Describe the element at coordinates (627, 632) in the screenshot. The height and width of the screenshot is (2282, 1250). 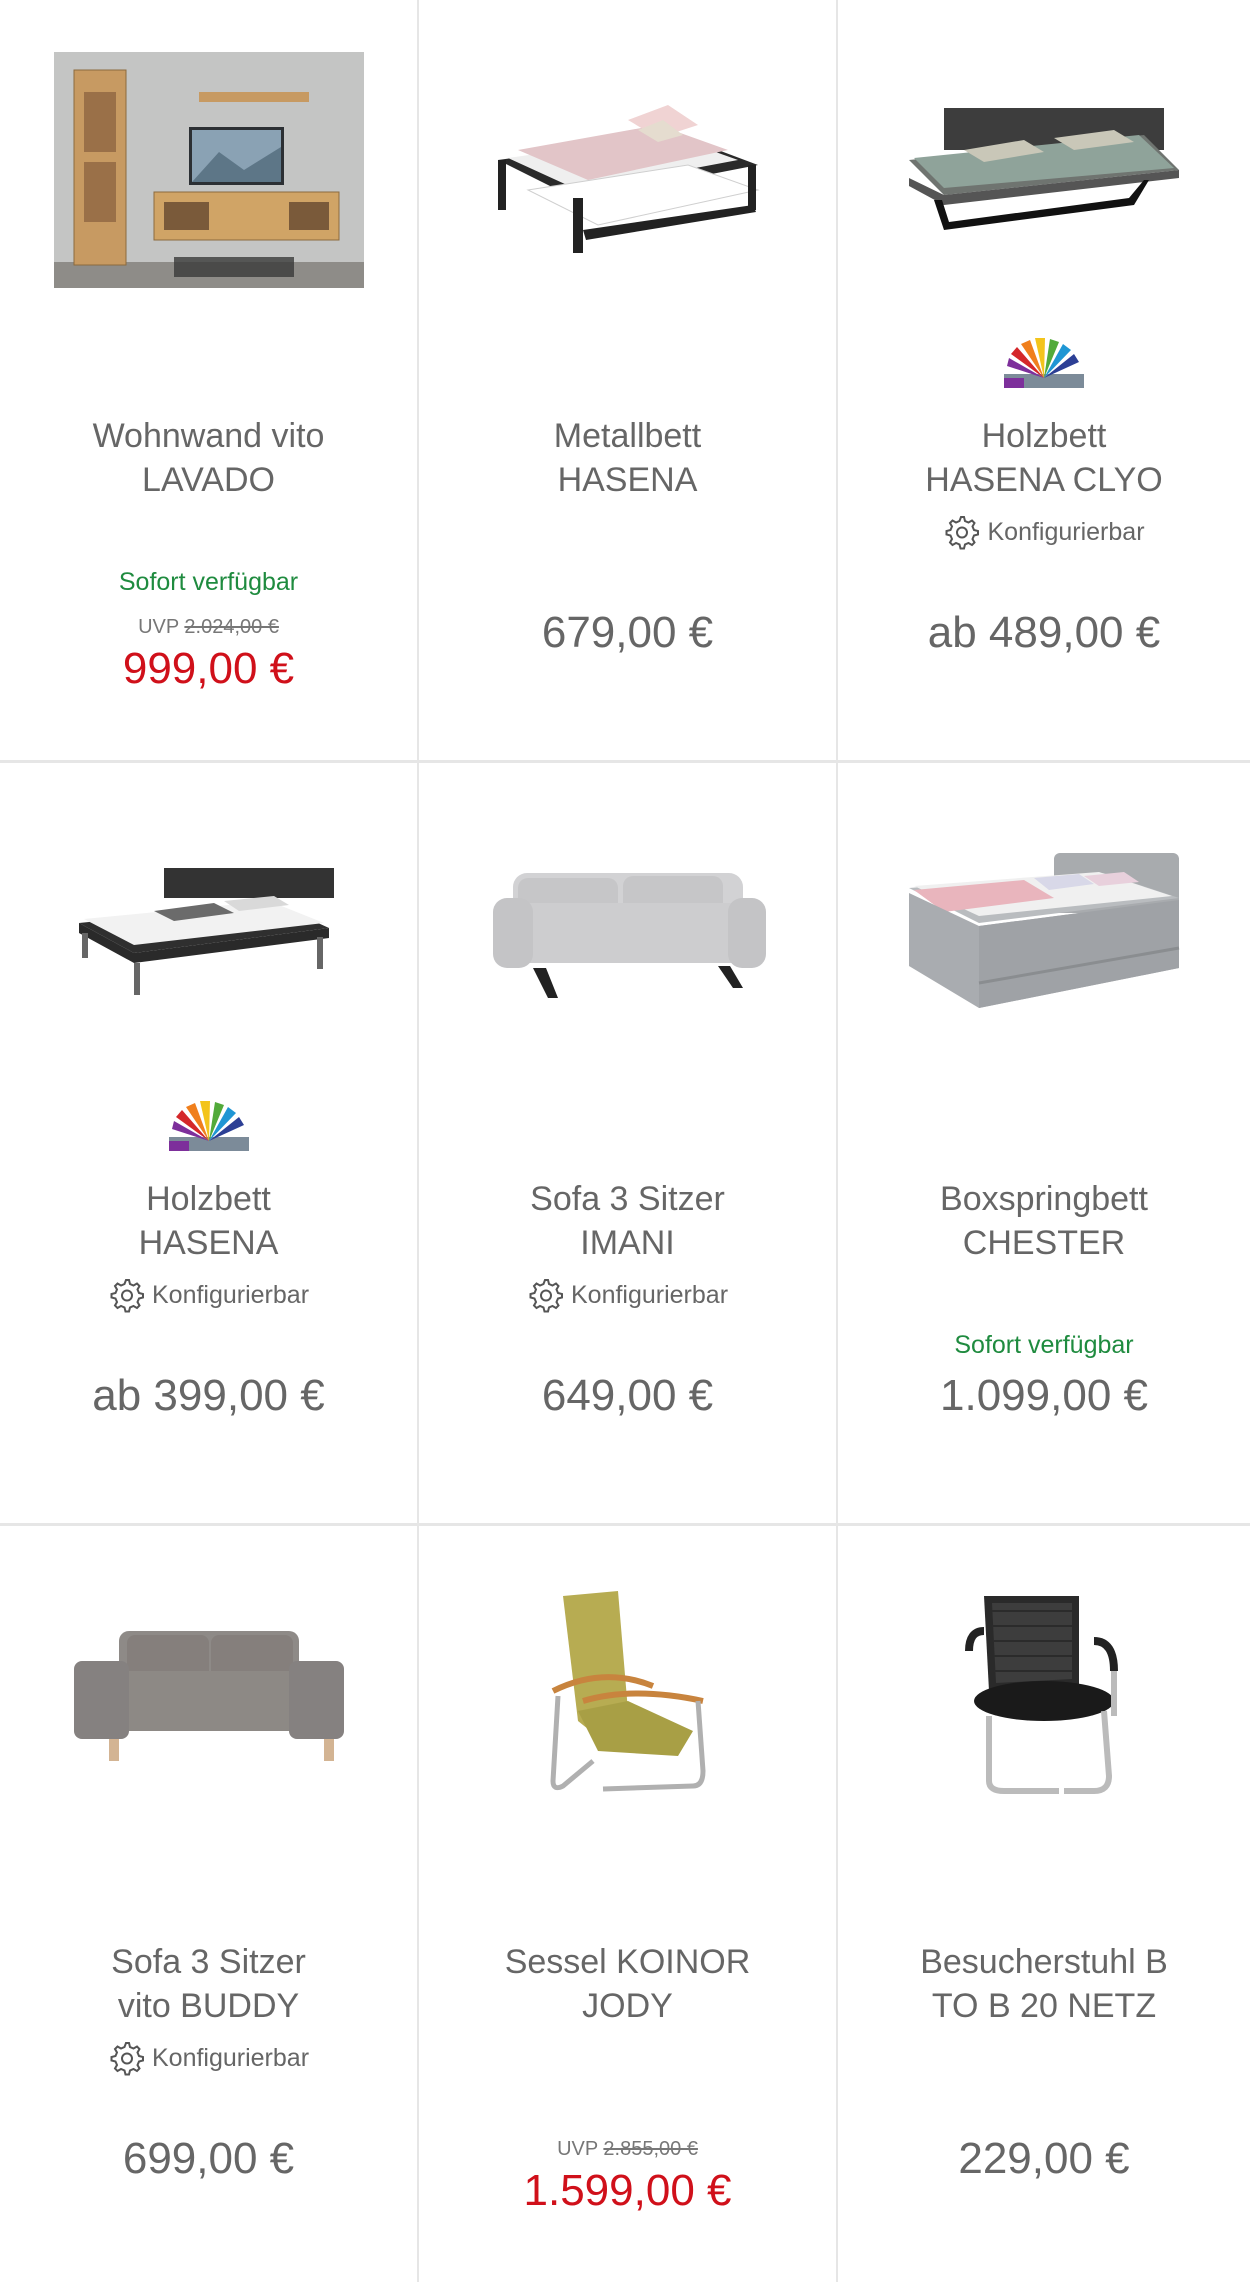
I see `product-price: 679,00 €` at that location.